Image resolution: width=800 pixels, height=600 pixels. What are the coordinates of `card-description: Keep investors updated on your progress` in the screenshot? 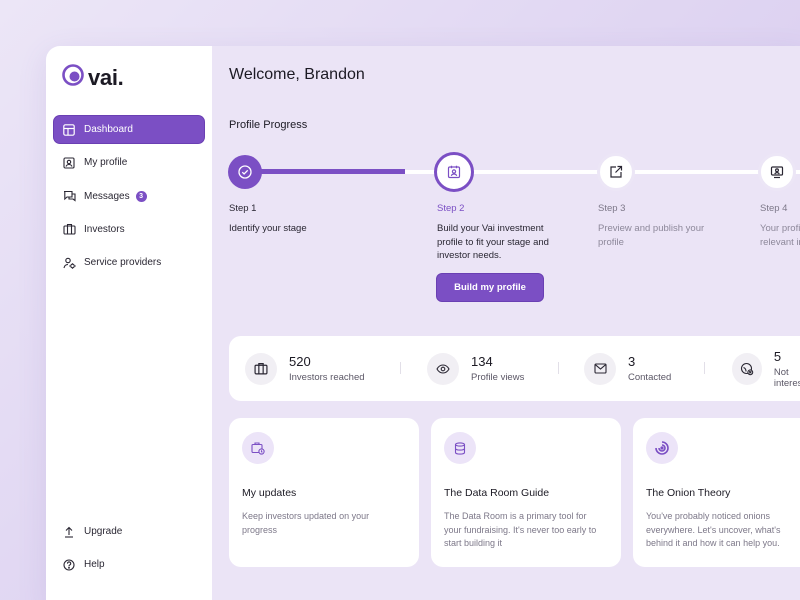 It's located at (306, 523).